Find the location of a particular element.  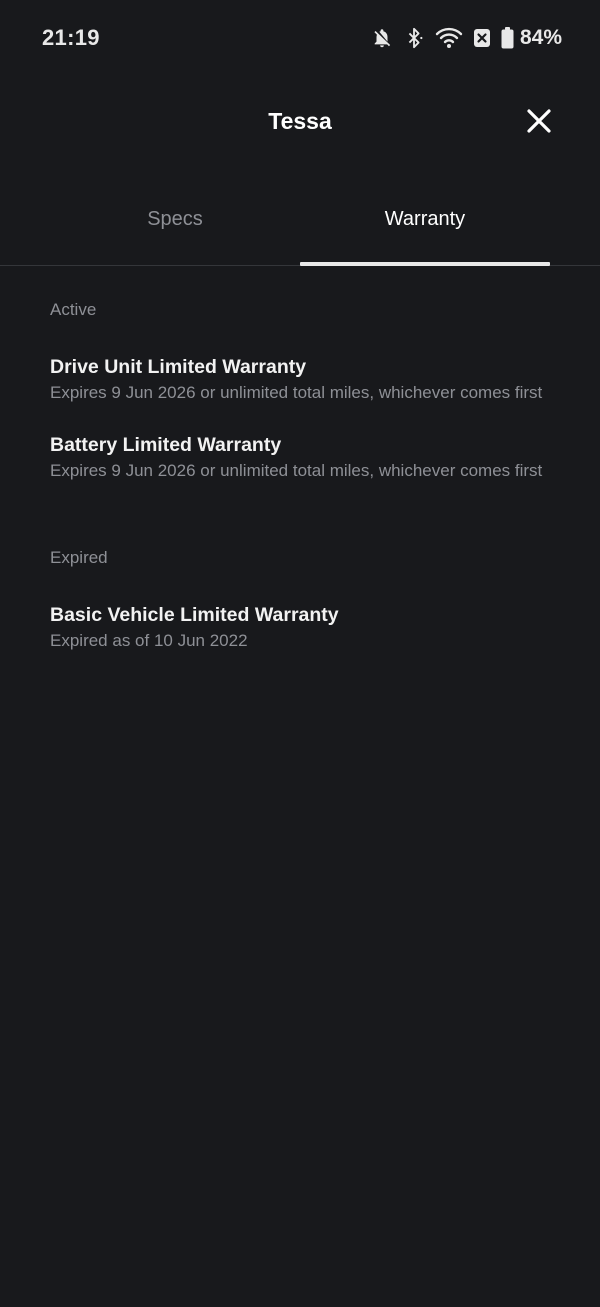

bluetooth-icon is located at coordinates (415, 38).